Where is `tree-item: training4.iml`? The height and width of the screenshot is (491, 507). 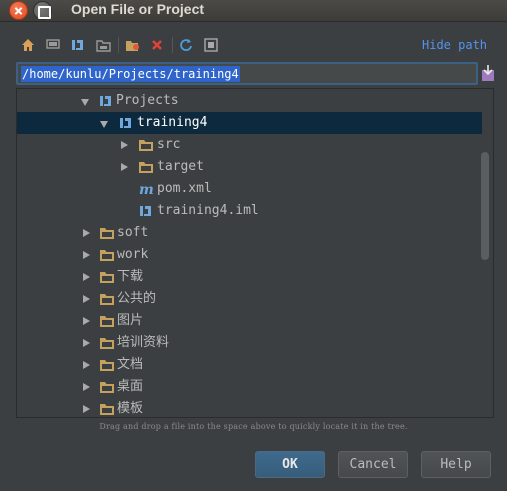 tree-item: training4.iml is located at coordinates (249, 211).